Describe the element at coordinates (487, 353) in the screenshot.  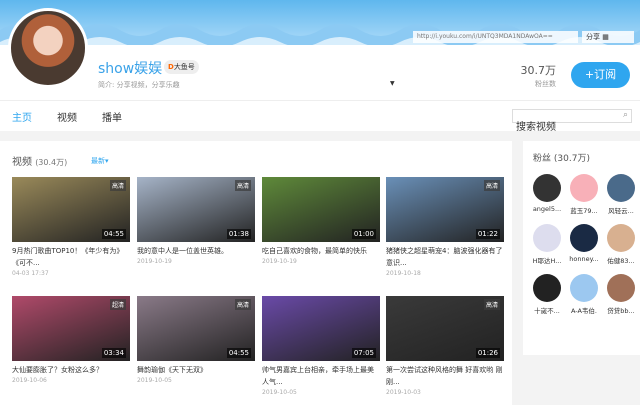
I see `video-duration: 01:26` at that location.